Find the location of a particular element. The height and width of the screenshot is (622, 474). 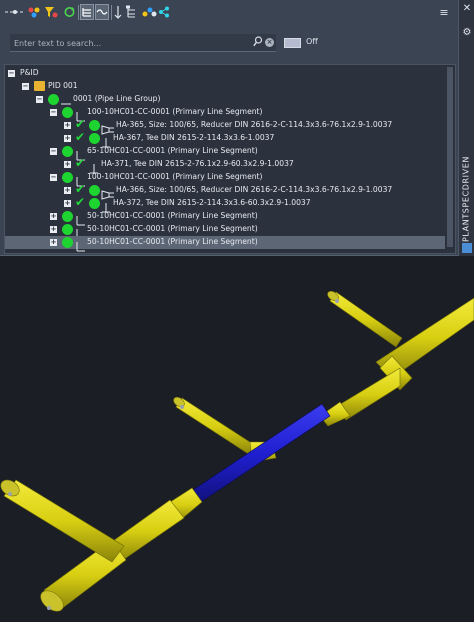

search-icon is located at coordinates (258, 42).